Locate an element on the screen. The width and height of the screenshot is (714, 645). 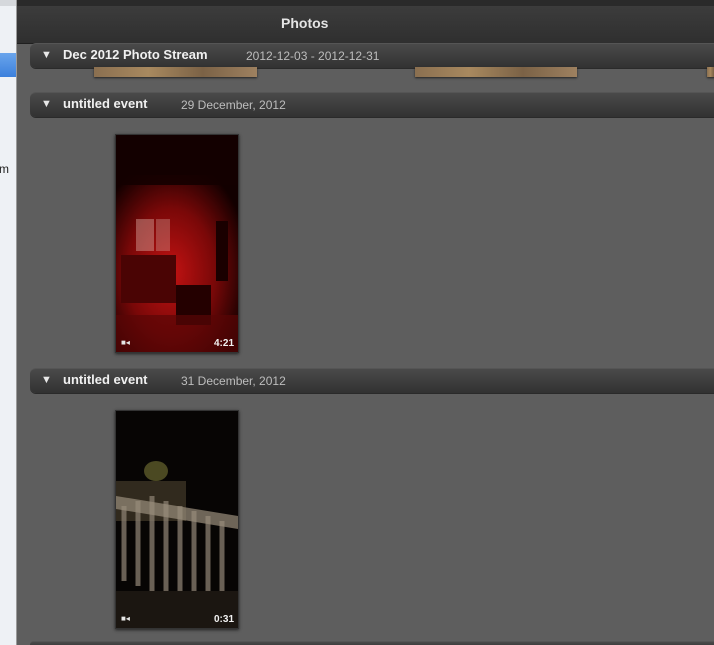
video-thumbnail: ■◂ 4:21 is located at coordinates (177, 243).